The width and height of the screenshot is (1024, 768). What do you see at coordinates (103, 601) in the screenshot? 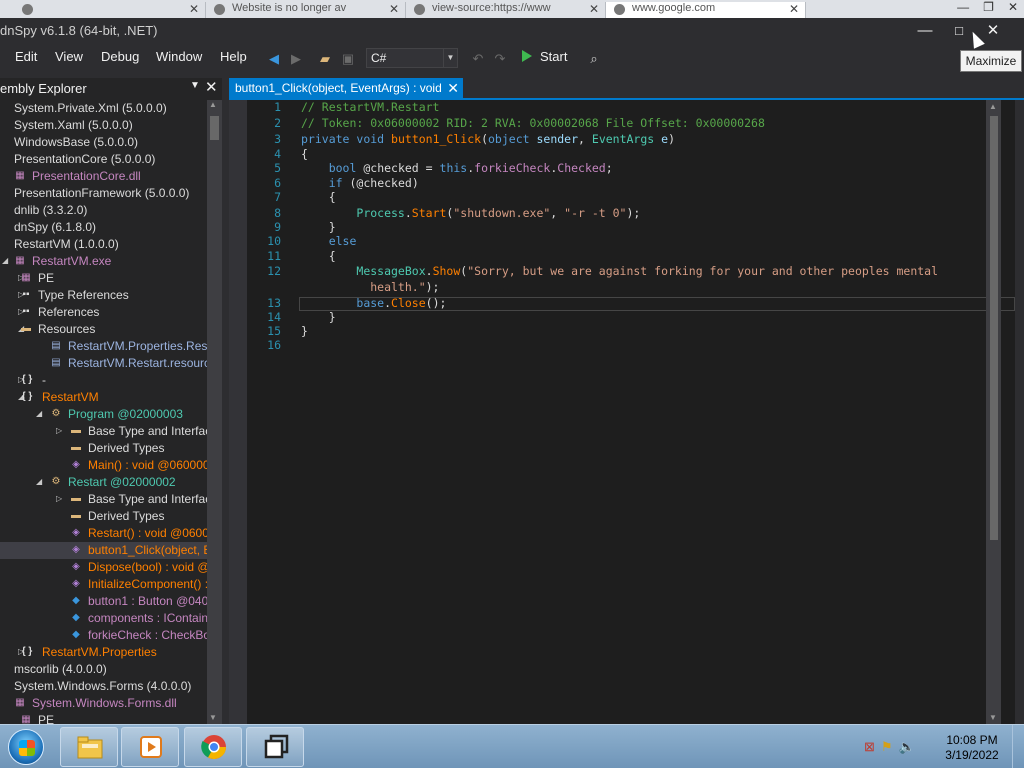
I see `tree-item: ◆ button1 : Button @04000001` at bounding box center [103, 601].